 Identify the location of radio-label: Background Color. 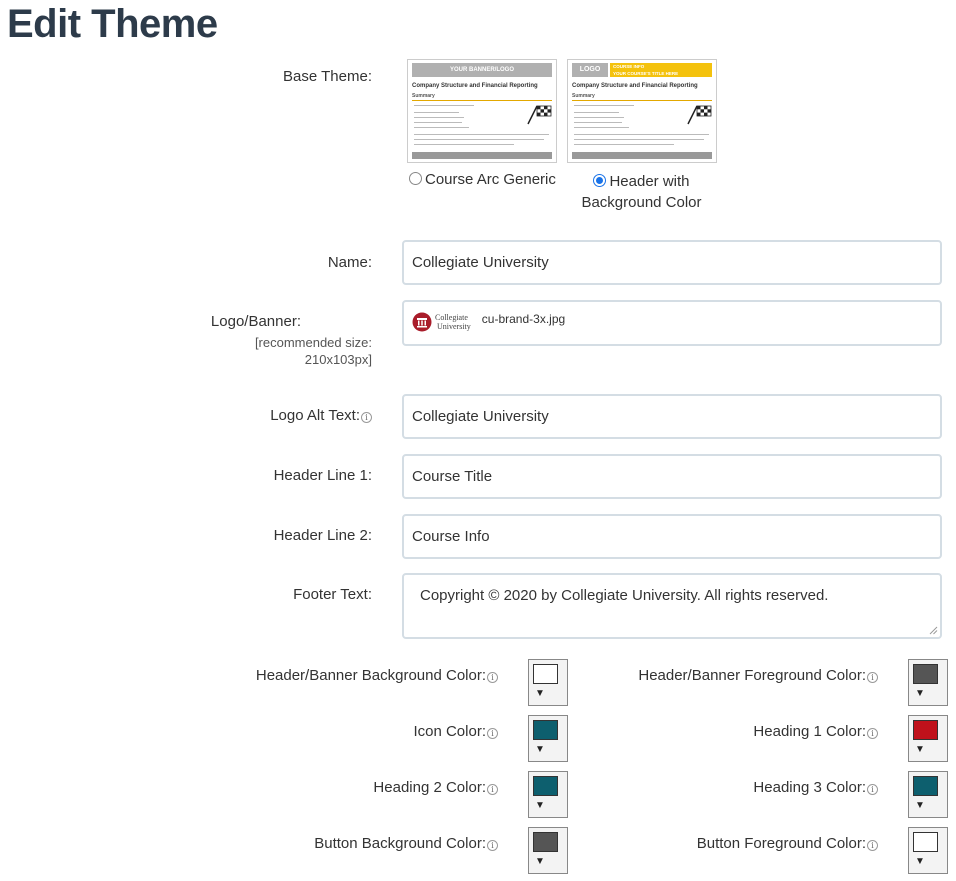
(641, 202).